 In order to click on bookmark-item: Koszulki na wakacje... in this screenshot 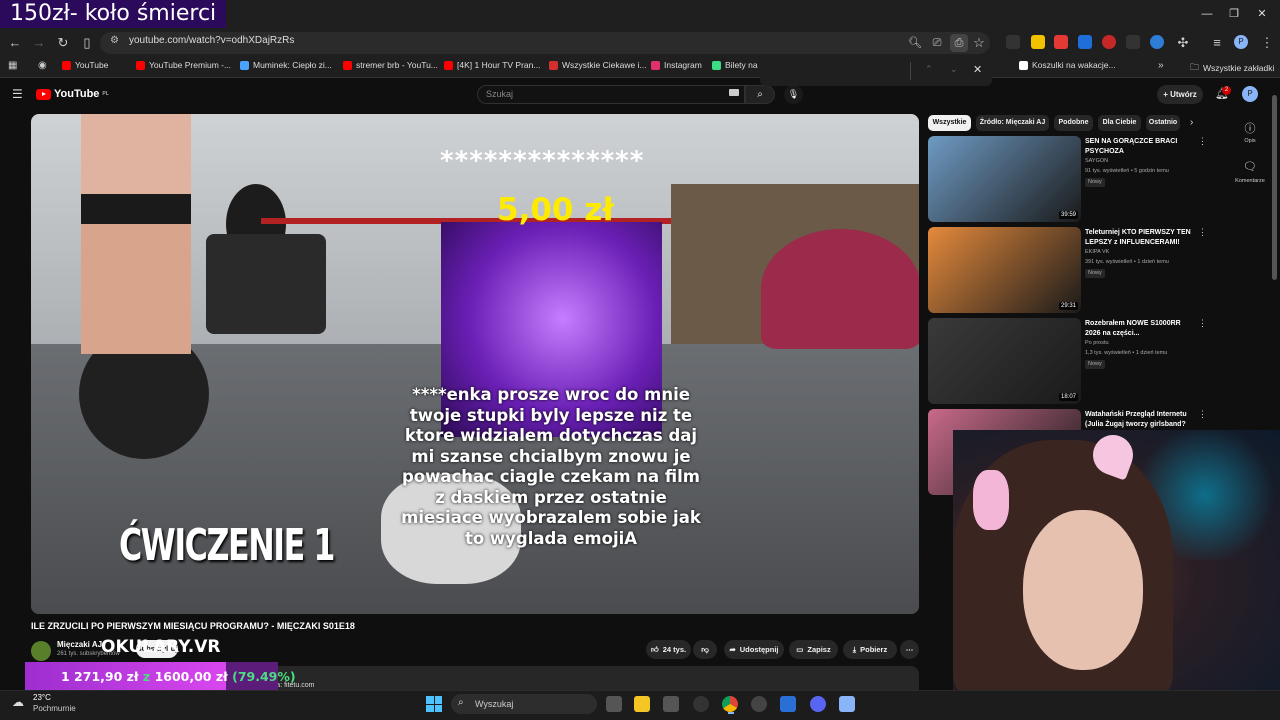, I will do `click(1067, 65)`.